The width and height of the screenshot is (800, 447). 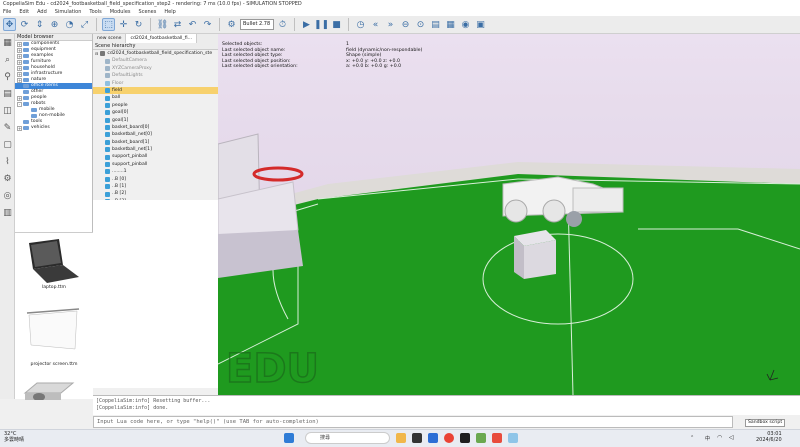 What do you see at coordinates (449, 438) in the screenshot?
I see `chrome-icon` at bounding box center [449, 438].